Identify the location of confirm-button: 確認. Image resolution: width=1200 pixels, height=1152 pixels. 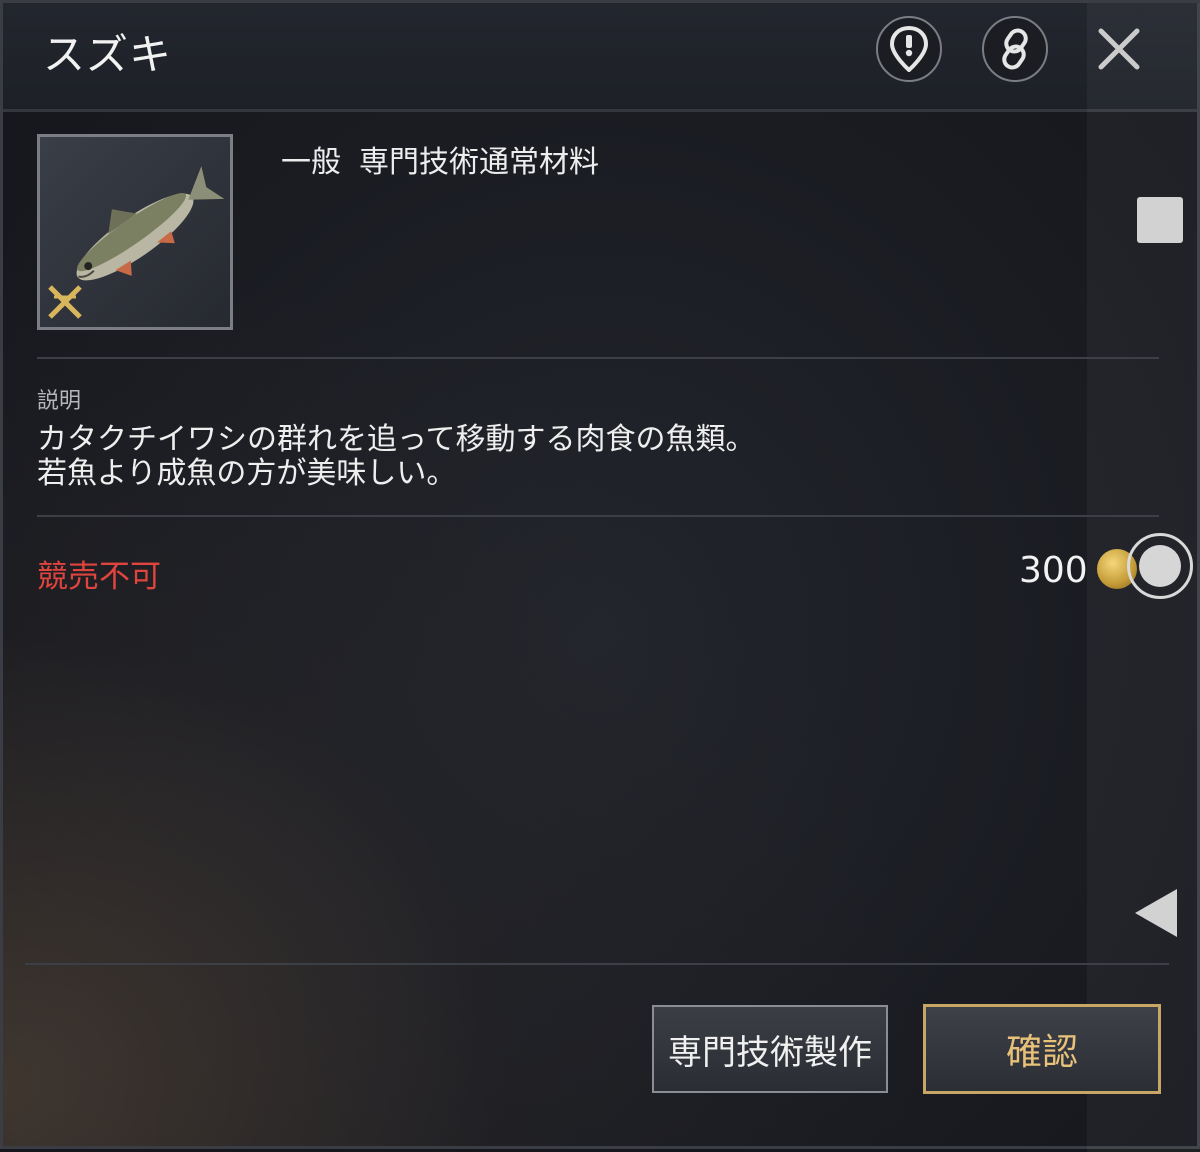
(1042, 1049).